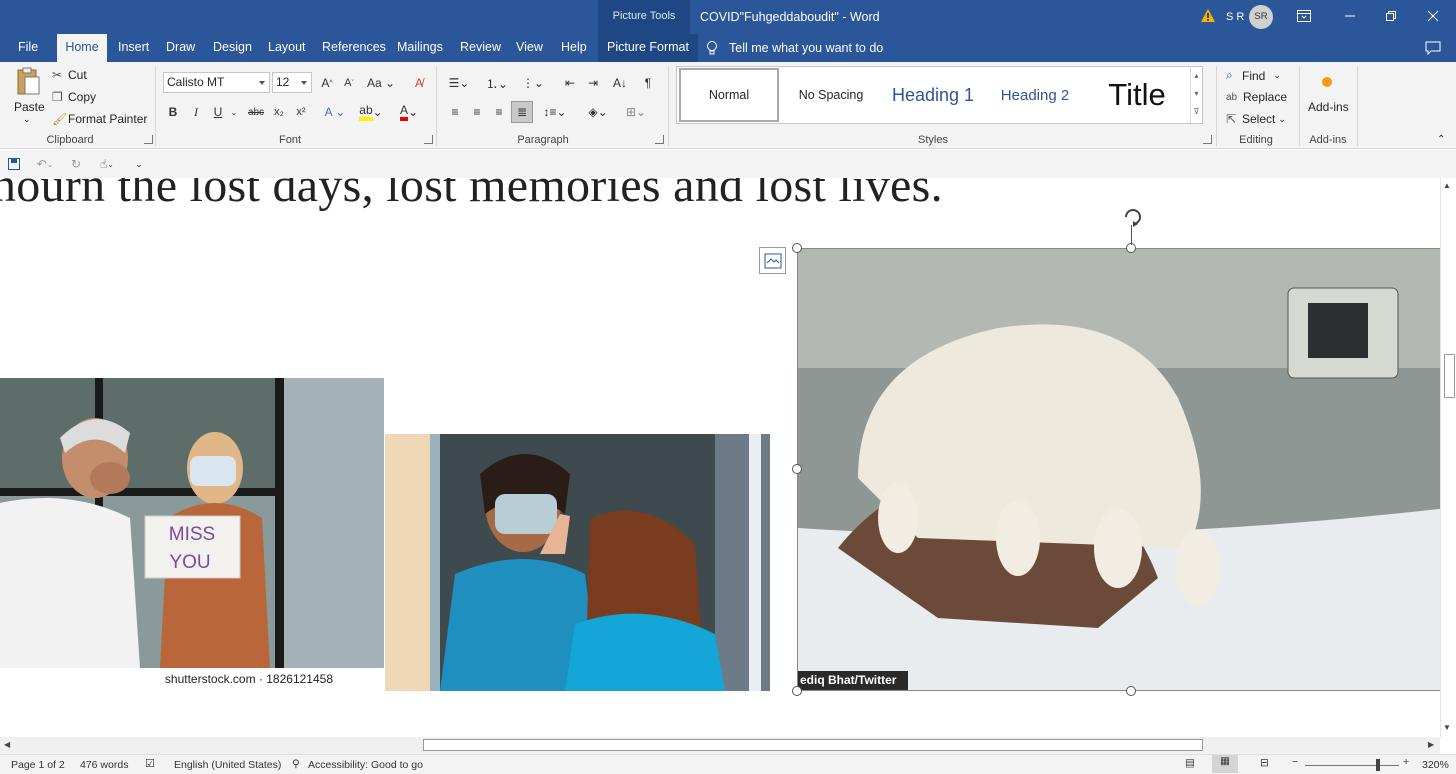 The height and width of the screenshot is (774, 1456). What do you see at coordinates (529, 48) in the screenshot?
I see `tab-view: View` at bounding box center [529, 48].